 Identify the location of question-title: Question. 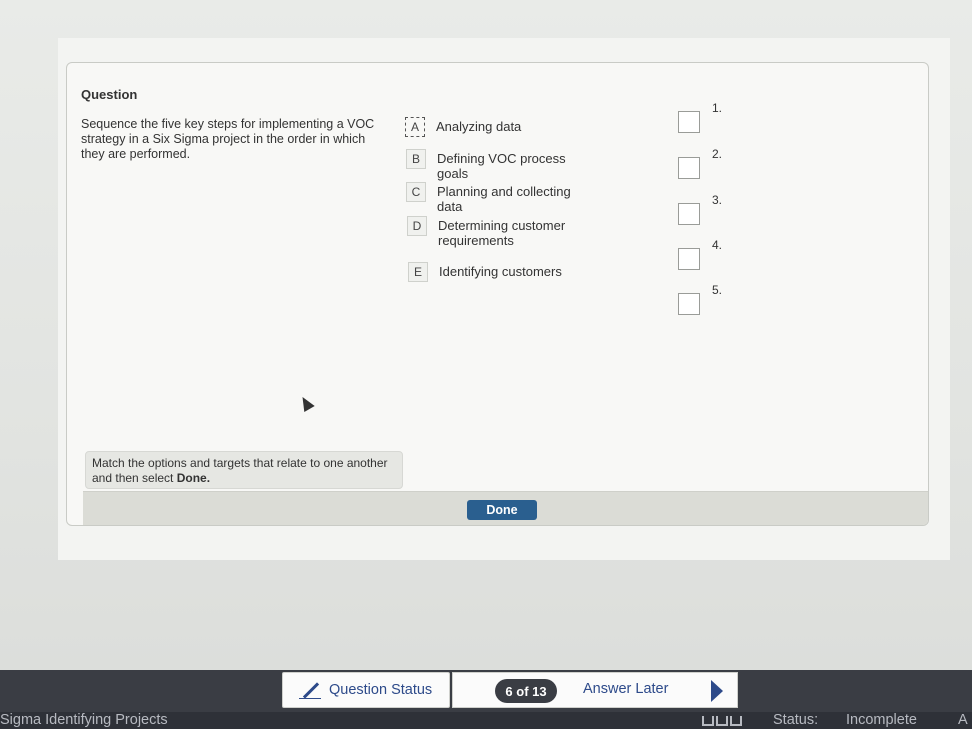
(109, 94).